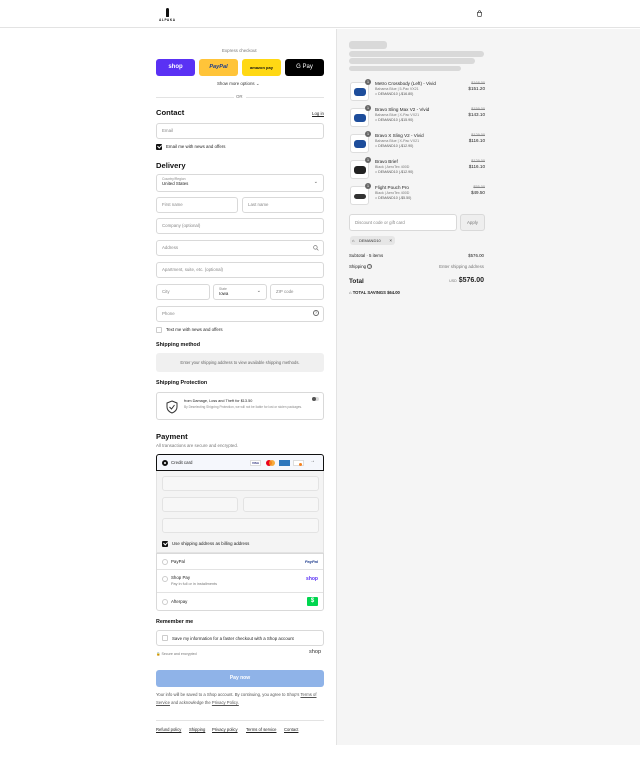 This screenshot has height=772, width=640. I want to click on original-price: $168.00, so click(478, 83).